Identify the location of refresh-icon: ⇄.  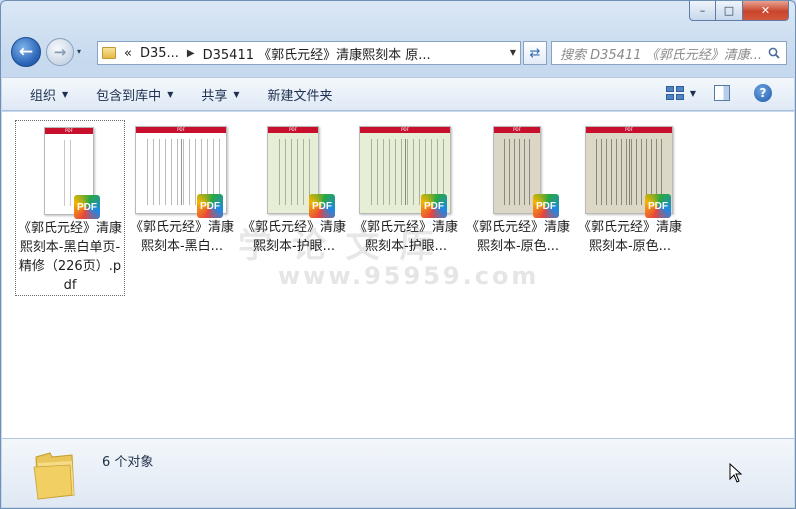
(535, 53).